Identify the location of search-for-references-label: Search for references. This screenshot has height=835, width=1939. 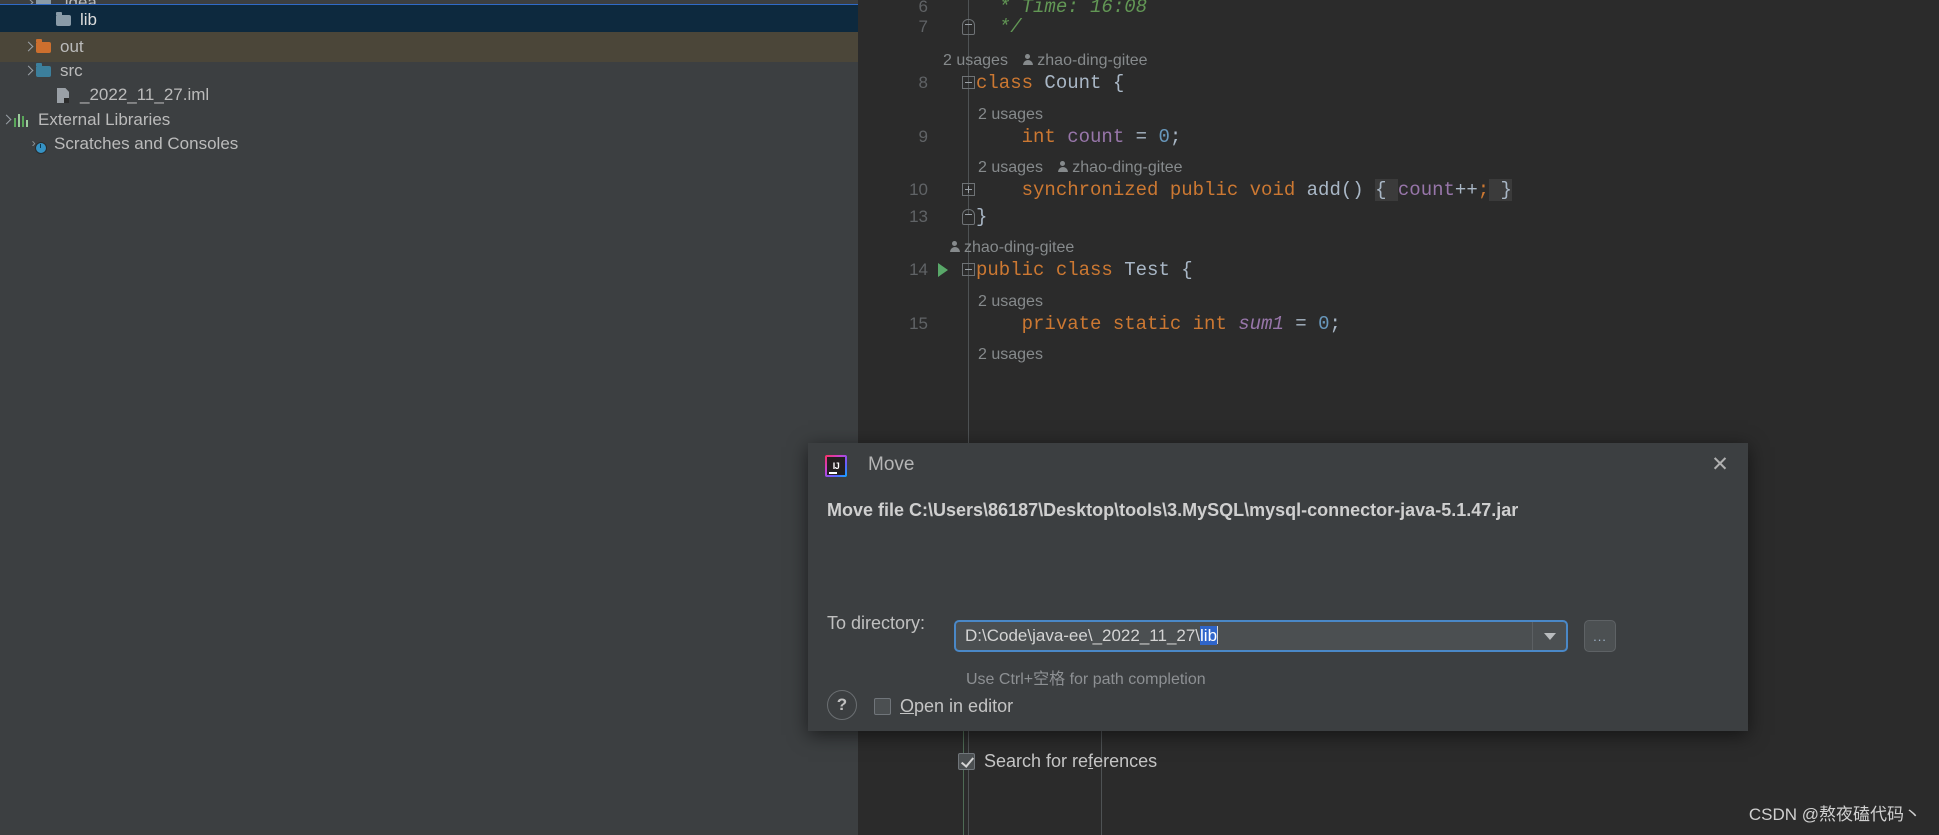
(1070, 761).